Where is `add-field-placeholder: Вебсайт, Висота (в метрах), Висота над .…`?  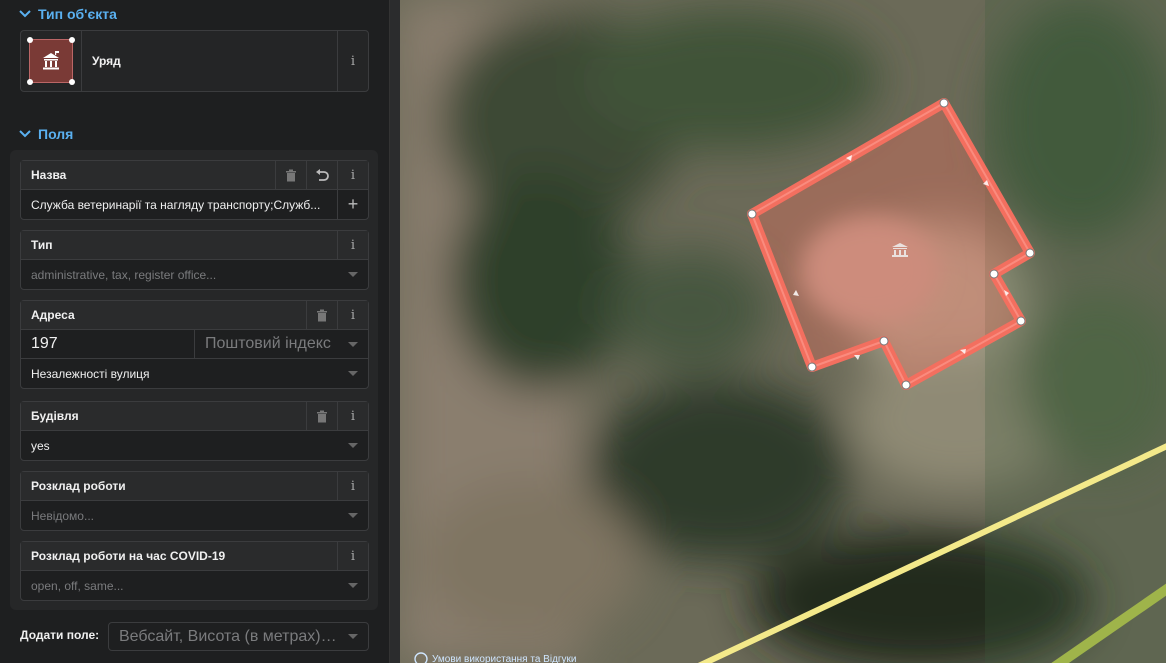
add-field-placeholder: Вебсайт, Висота (в метрах), Висота над .… is located at coordinates (228, 636).